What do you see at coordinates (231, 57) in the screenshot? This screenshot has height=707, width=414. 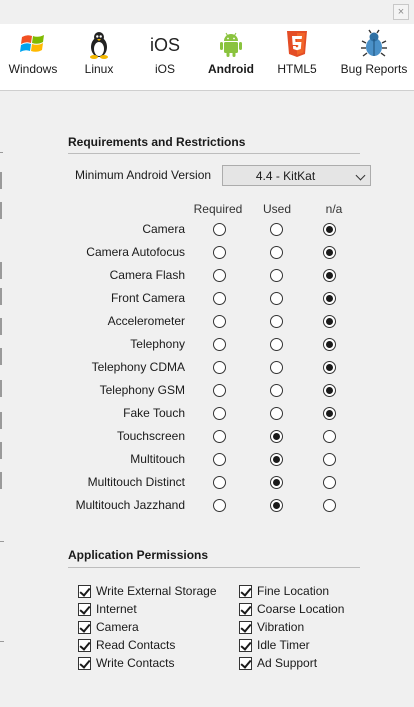 I see `tab-android: Android` at bounding box center [231, 57].